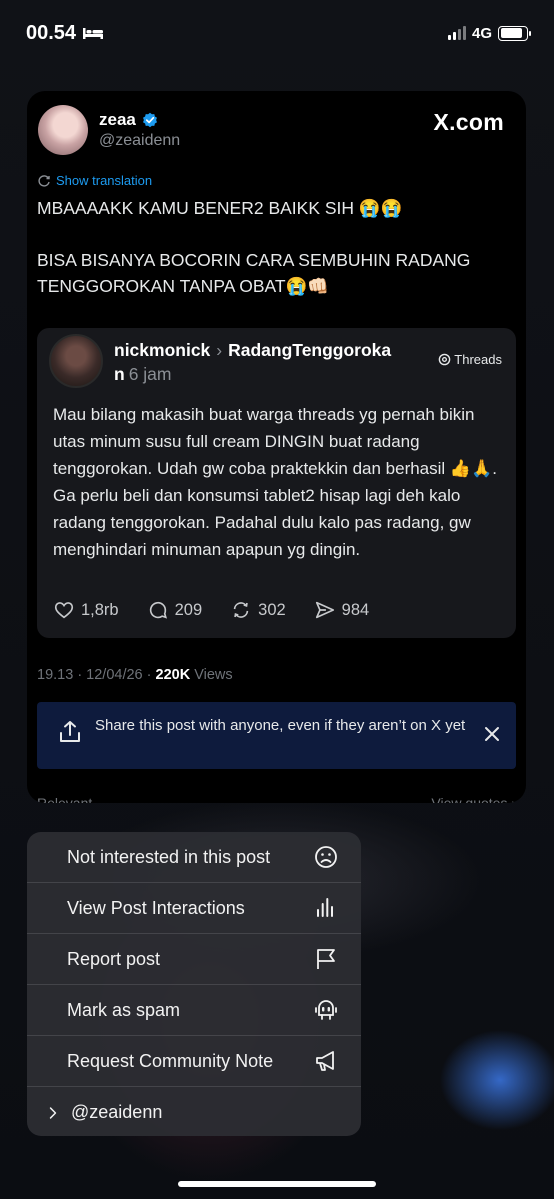  What do you see at coordinates (170, 1060) in the screenshot?
I see `menu-item-label: Request Community Note` at bounding box center [170, 1060].